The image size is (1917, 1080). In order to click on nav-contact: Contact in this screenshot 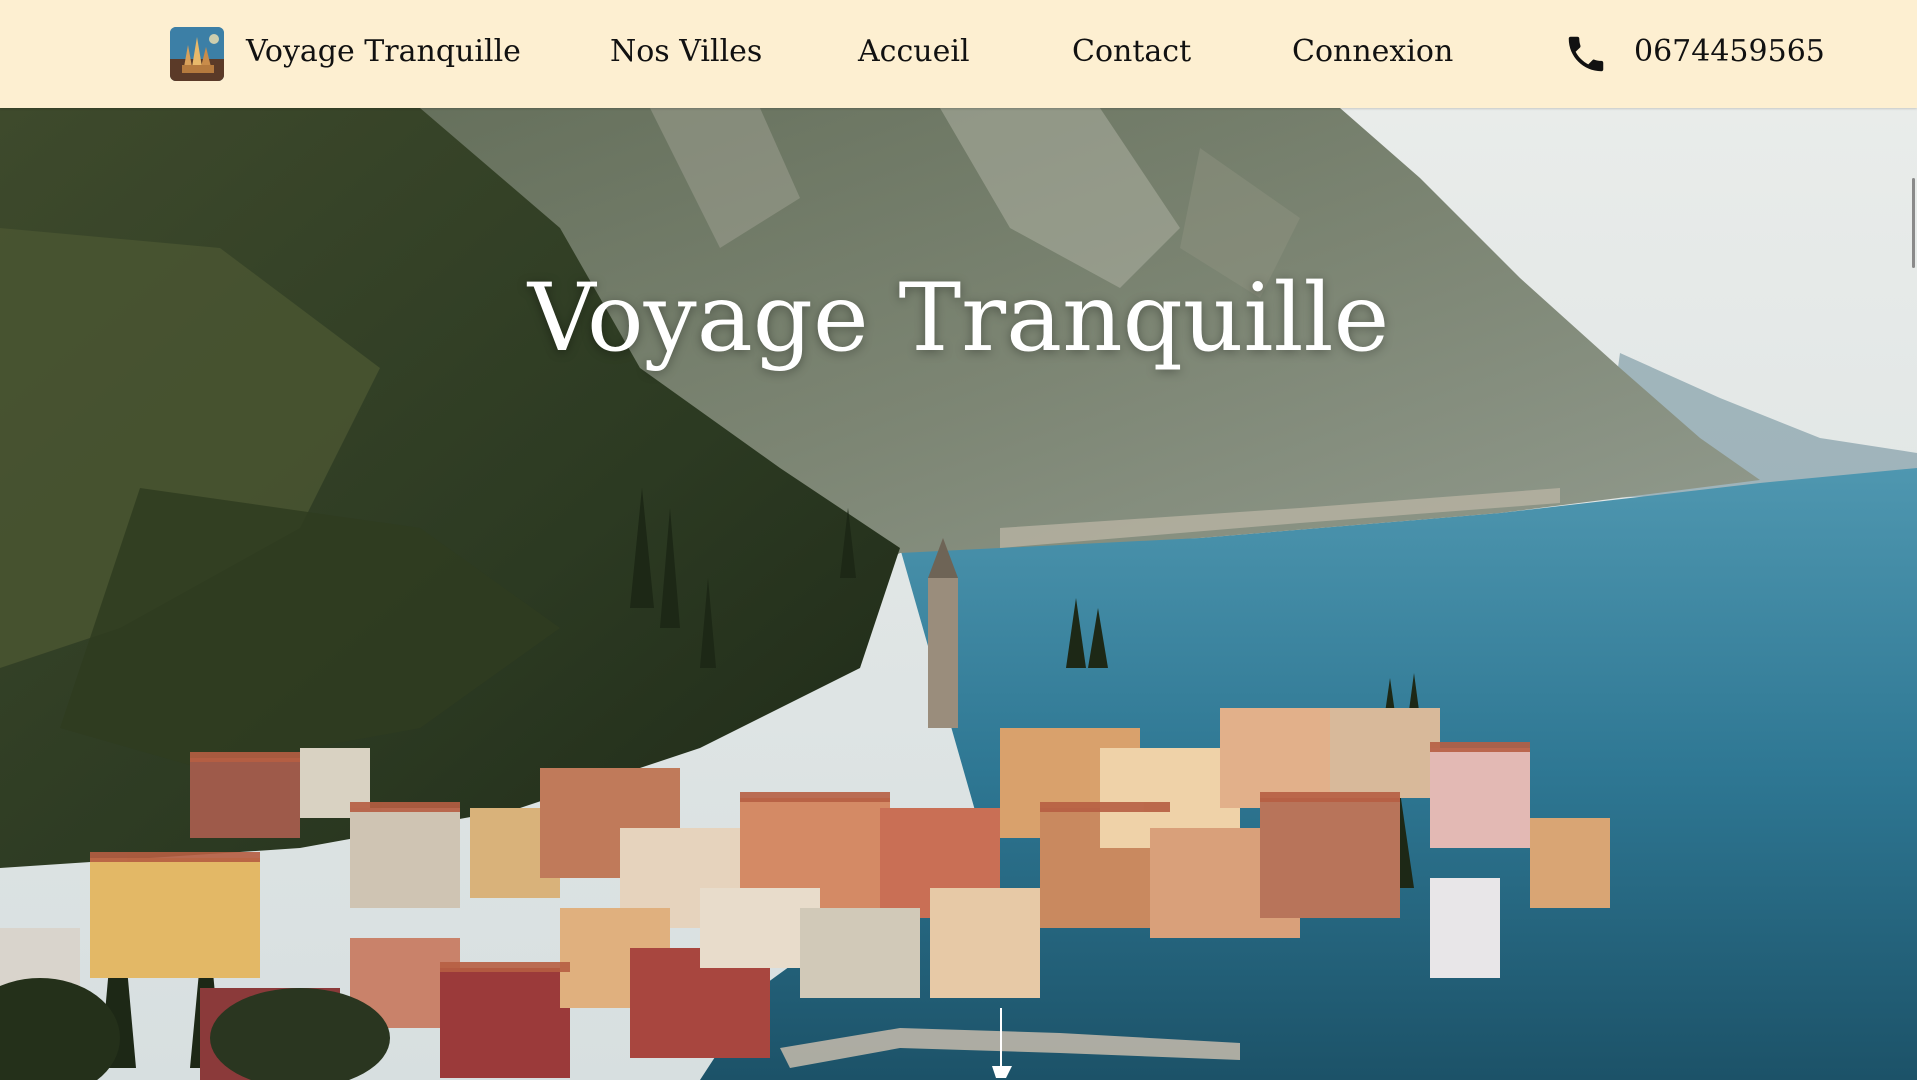, I will do `click(1131, 51)`.